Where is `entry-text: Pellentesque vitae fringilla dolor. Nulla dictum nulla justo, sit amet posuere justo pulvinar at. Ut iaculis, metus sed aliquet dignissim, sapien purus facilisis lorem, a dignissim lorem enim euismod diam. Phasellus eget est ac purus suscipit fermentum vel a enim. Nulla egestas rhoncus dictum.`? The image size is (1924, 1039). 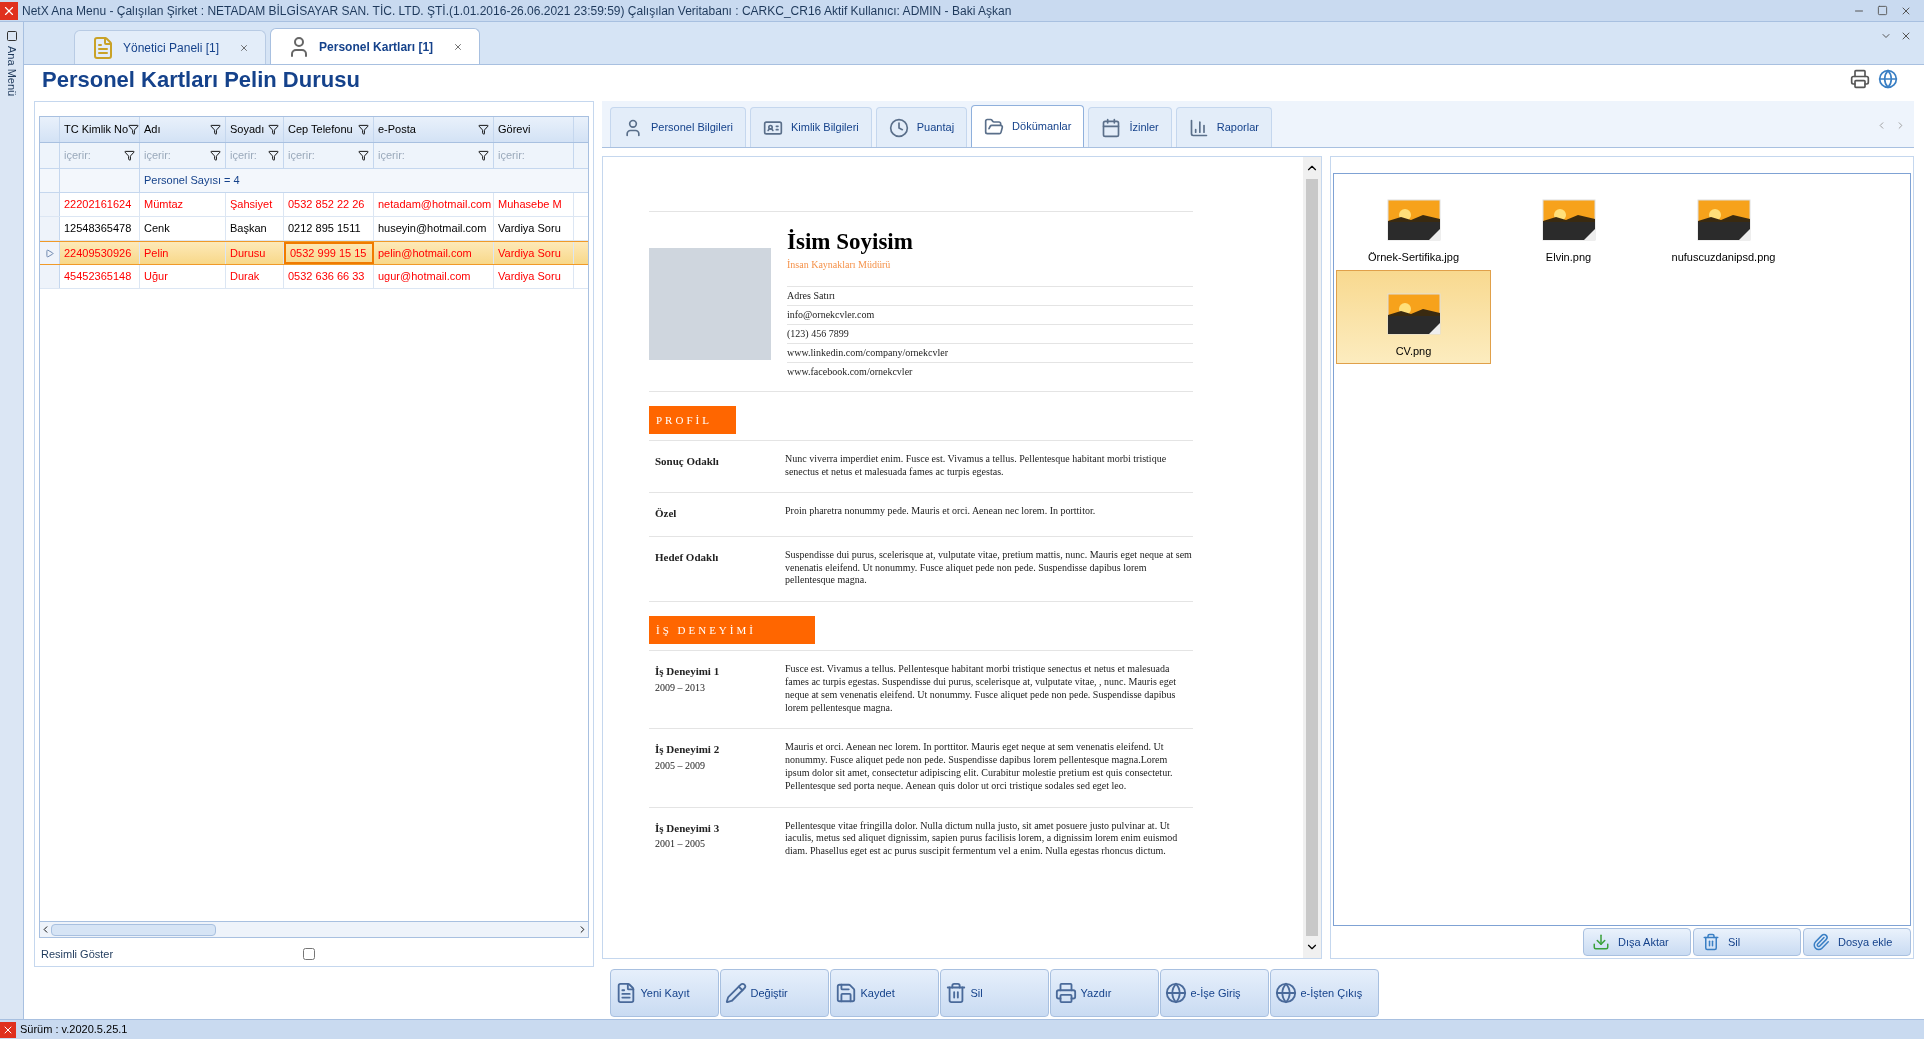
entry-text: Pellentesque vitae fringilla dolor. Nulla dictum nulla justo, sit amet posuere justo pulvinar at. Ut iaculis, metus sed aliquet dignissim, sapien purus facilisis lorem, a dignissim lorem enim euismod diam. Phasellus eget est ac purus suscipit fermentum vel a enim. Nulla egestas rhoncus dictum. is located at coordinates (982, 838).